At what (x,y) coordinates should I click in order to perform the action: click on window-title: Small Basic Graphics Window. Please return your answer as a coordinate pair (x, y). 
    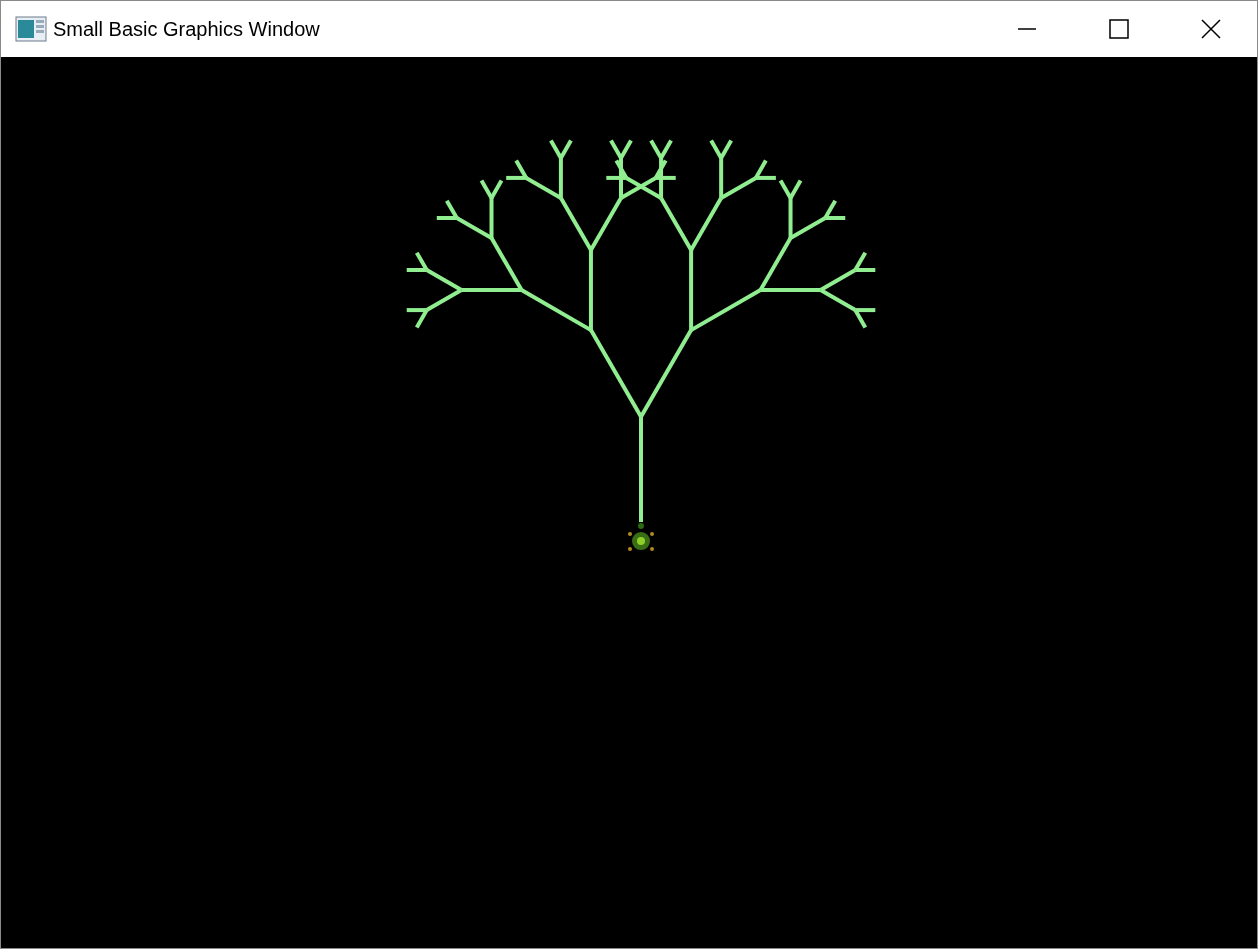
    Looking at the image, I should click on (187, 29).